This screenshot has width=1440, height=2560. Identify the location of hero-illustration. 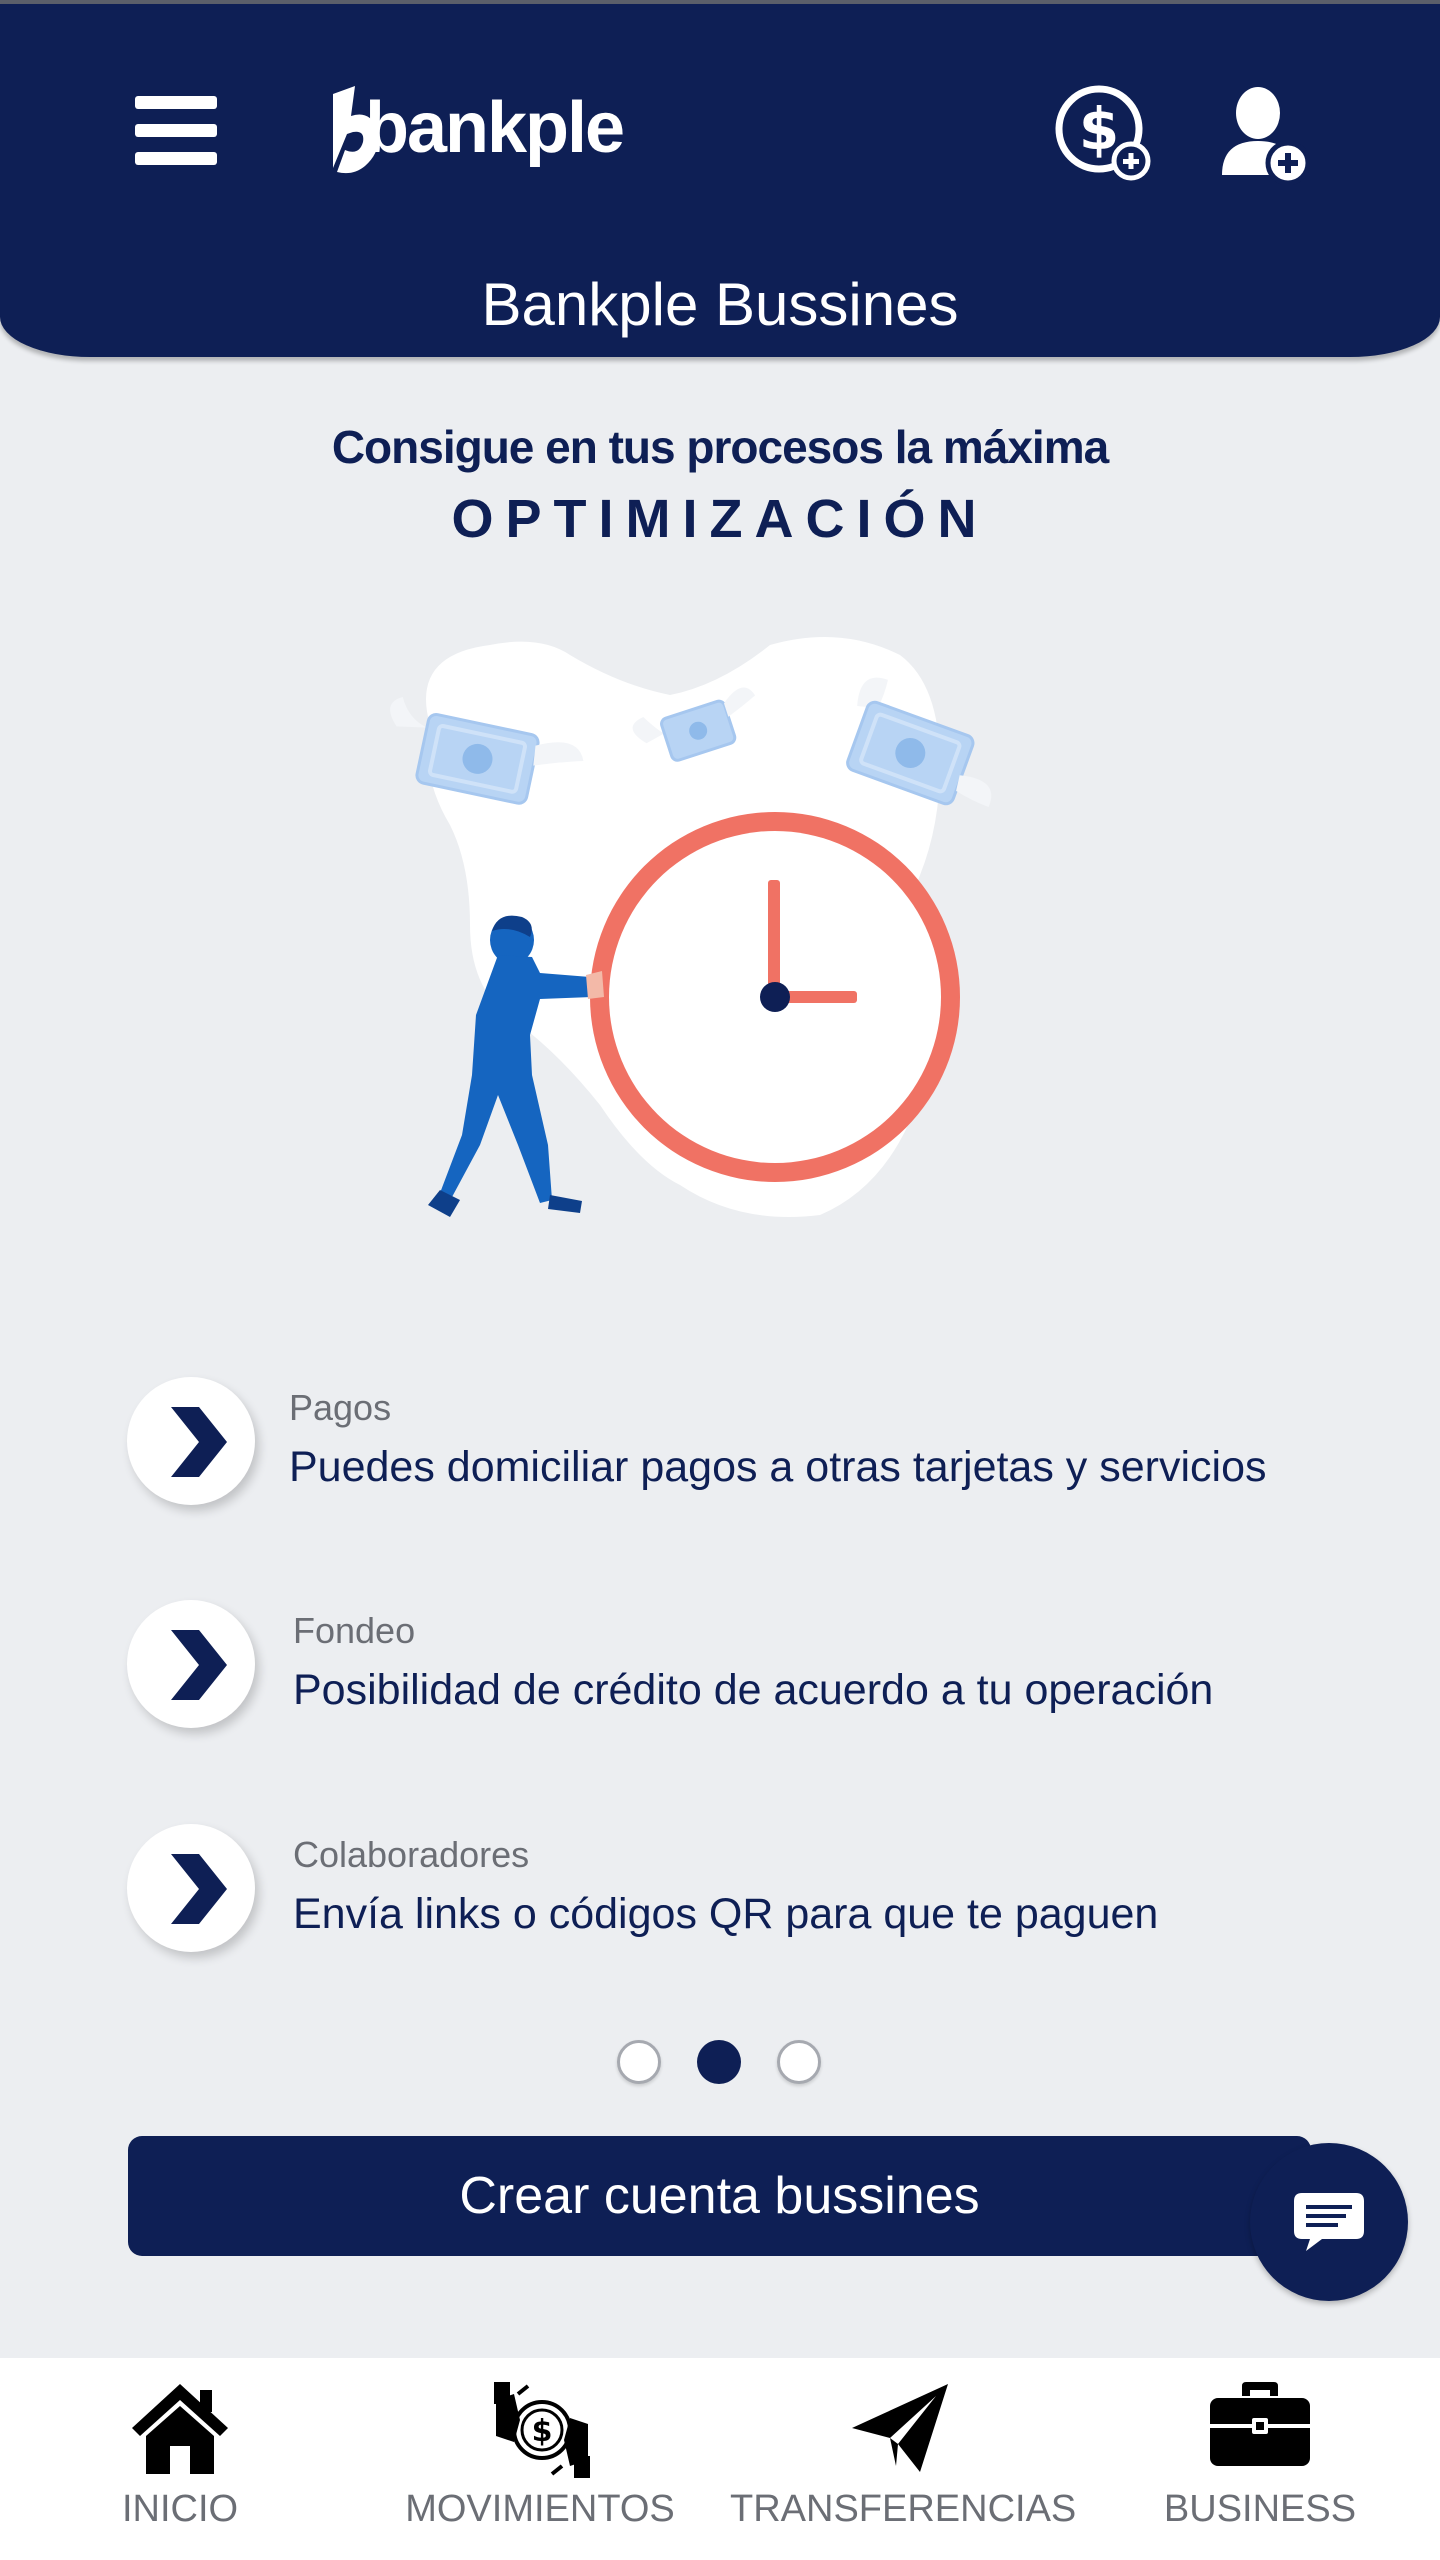
(725, 935).